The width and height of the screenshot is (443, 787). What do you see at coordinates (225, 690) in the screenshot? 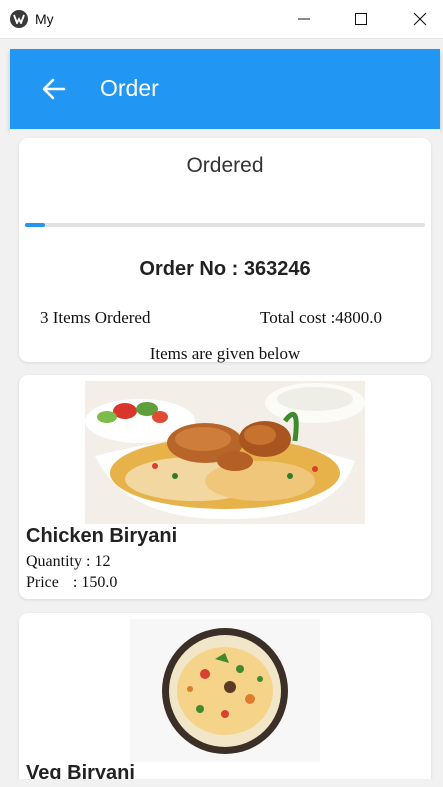
I see `veg-biryani-image` at bounding box center [225, 690].